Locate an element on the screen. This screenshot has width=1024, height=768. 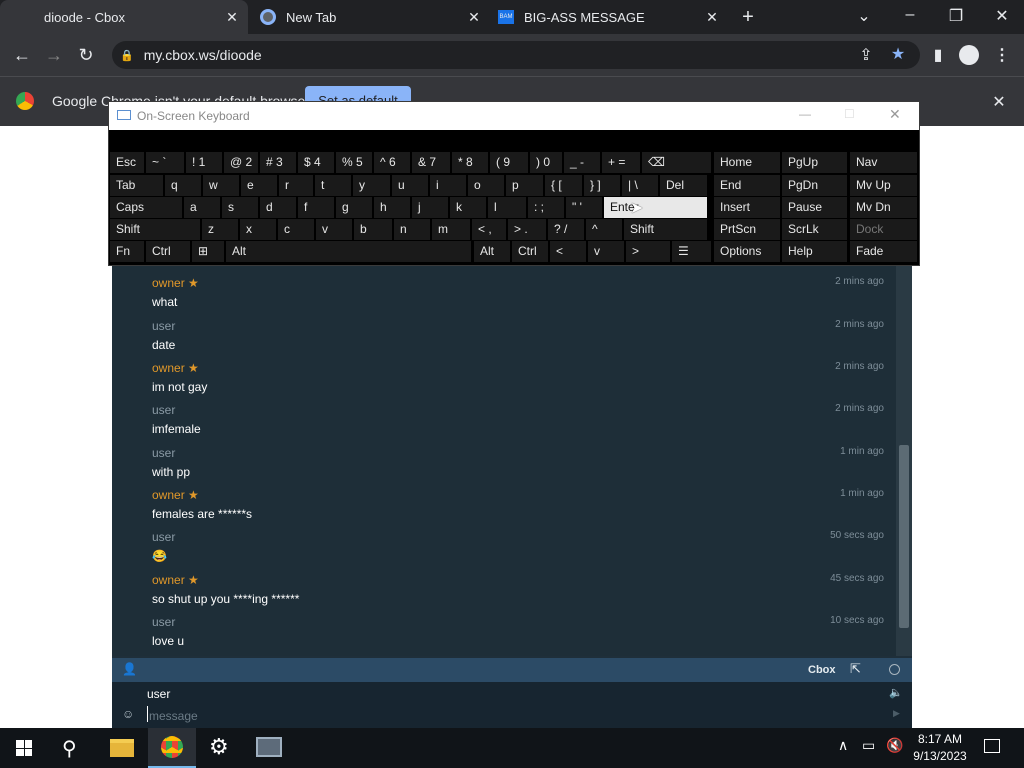
tray-chevron-icon: ∧ is located at coordinates (843, 745).